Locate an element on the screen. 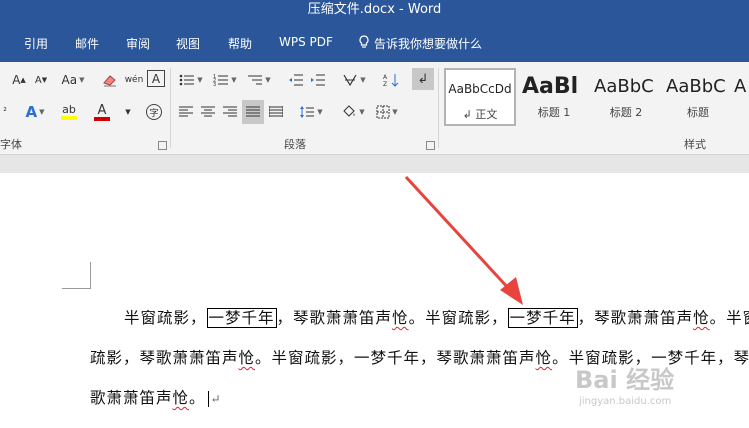  watermark-url: jingyan.baidu.com is located at coordinates (625, 401).